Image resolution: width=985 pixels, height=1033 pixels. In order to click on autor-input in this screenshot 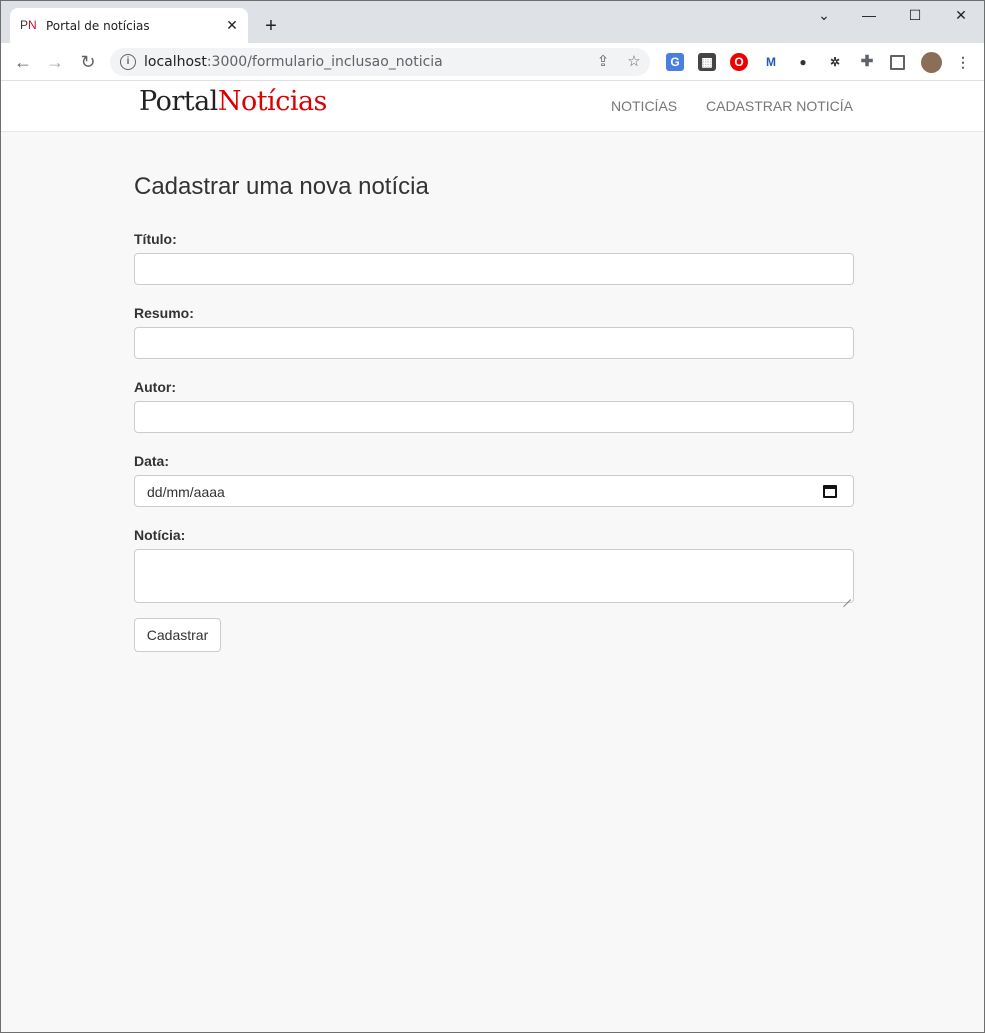, I will do `click(494, 417)`.